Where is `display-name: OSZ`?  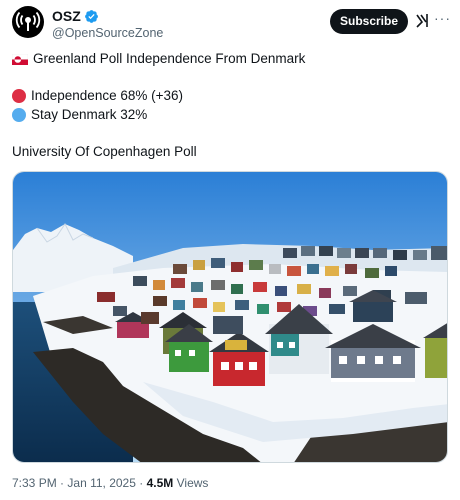
display-name: OSZ is located at coordinates (66, 16).